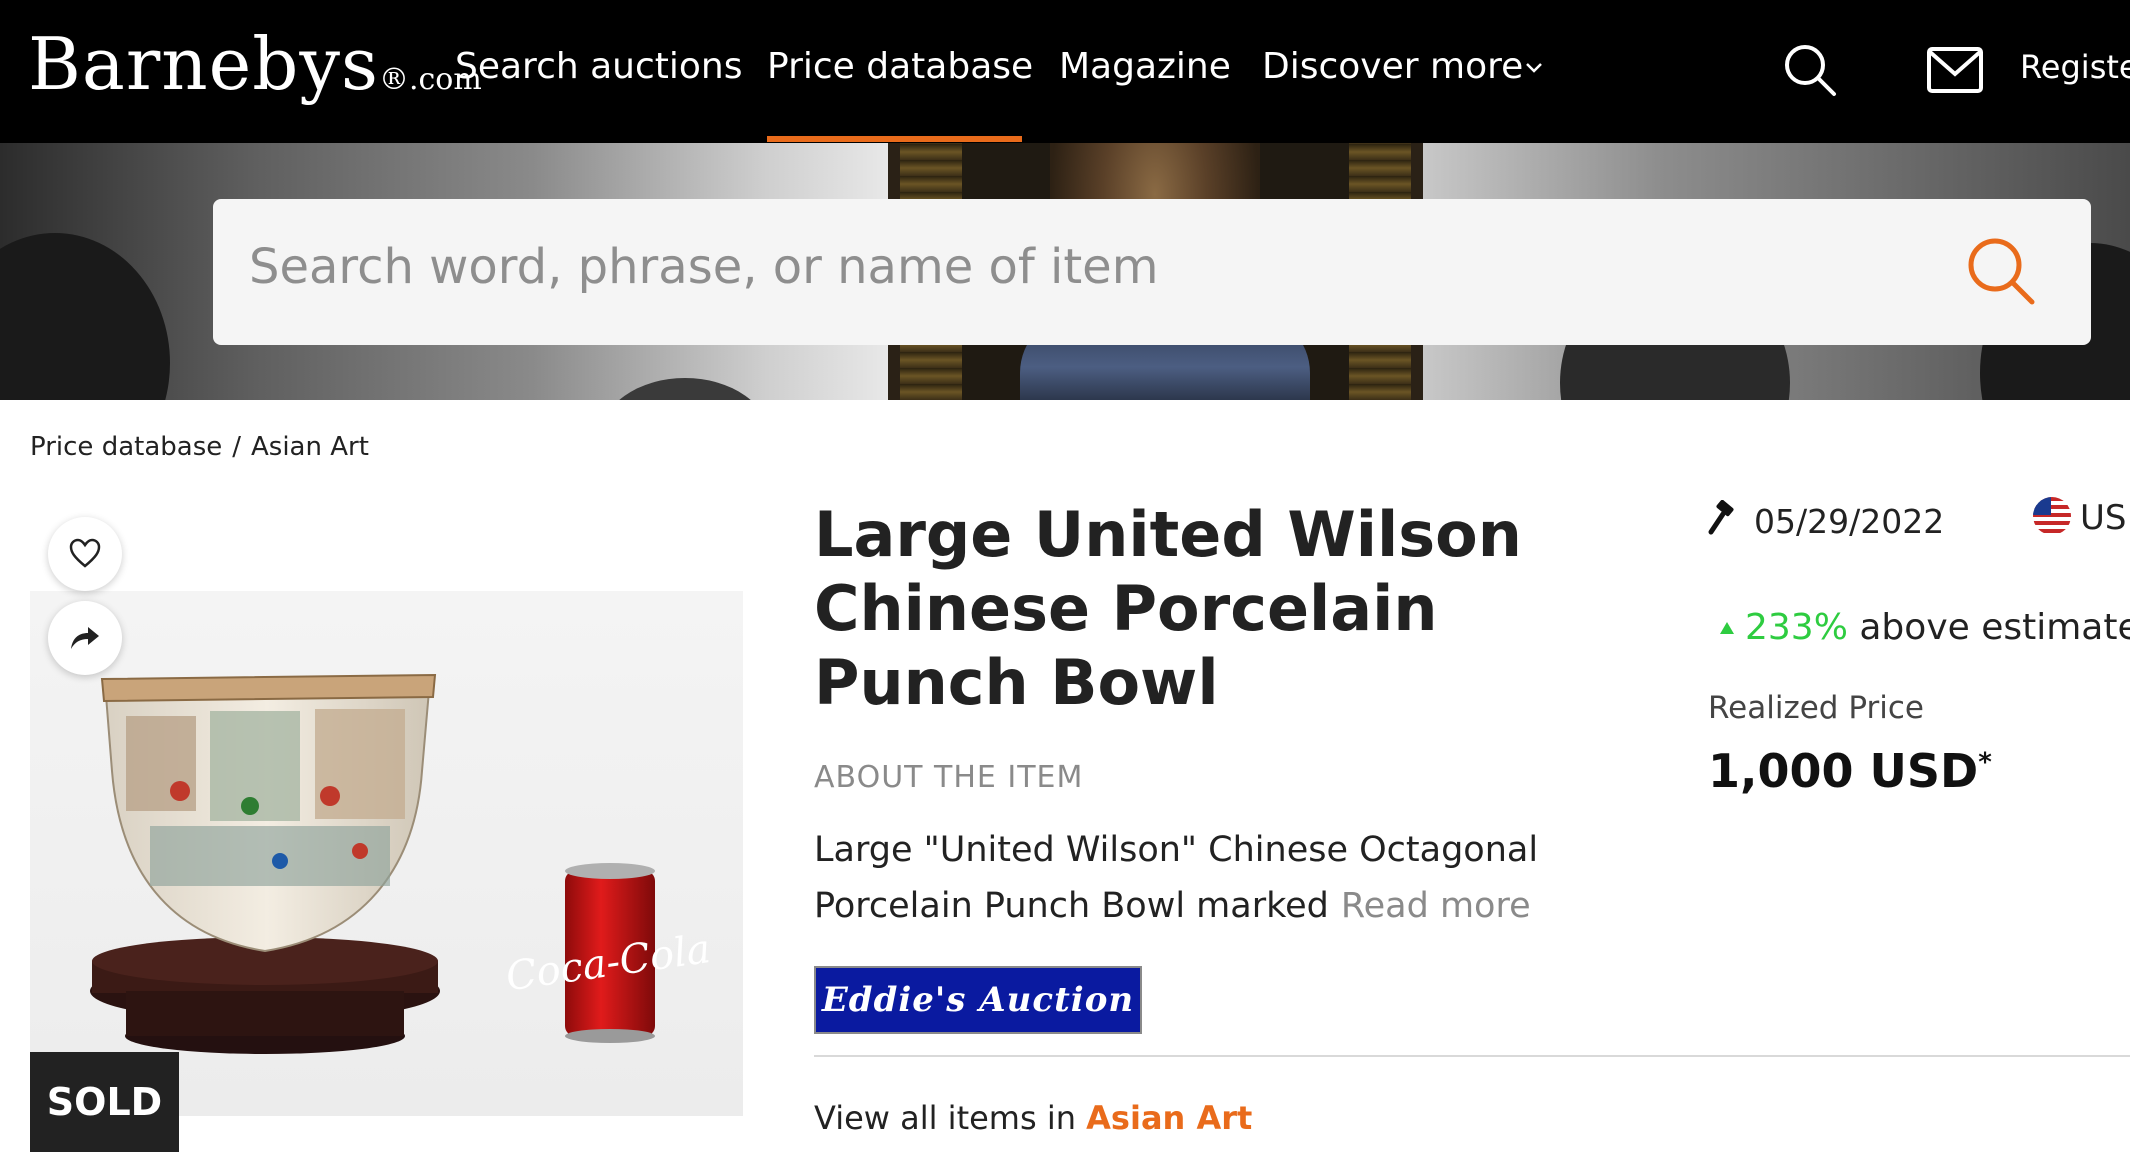 This screenshot has width=2130, height=1155. Describe the element at coordinates (126, 447) in the screenshot. I see `breadcrumb-price-database: Price database` at that location.